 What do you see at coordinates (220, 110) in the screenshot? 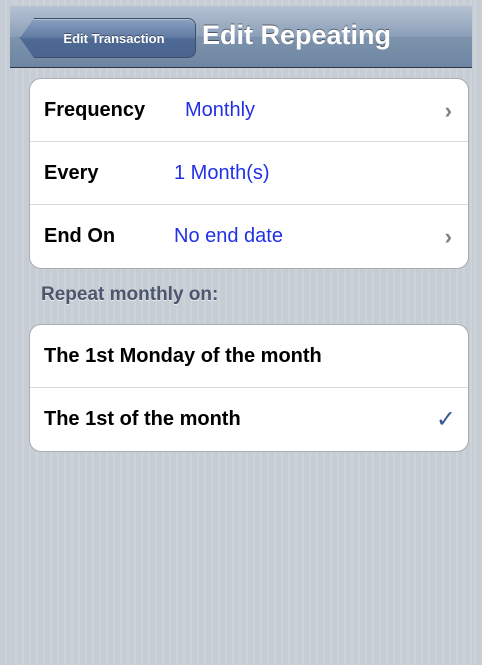
I see `frequency-value: Monthly` at bounding box center [220, 110].